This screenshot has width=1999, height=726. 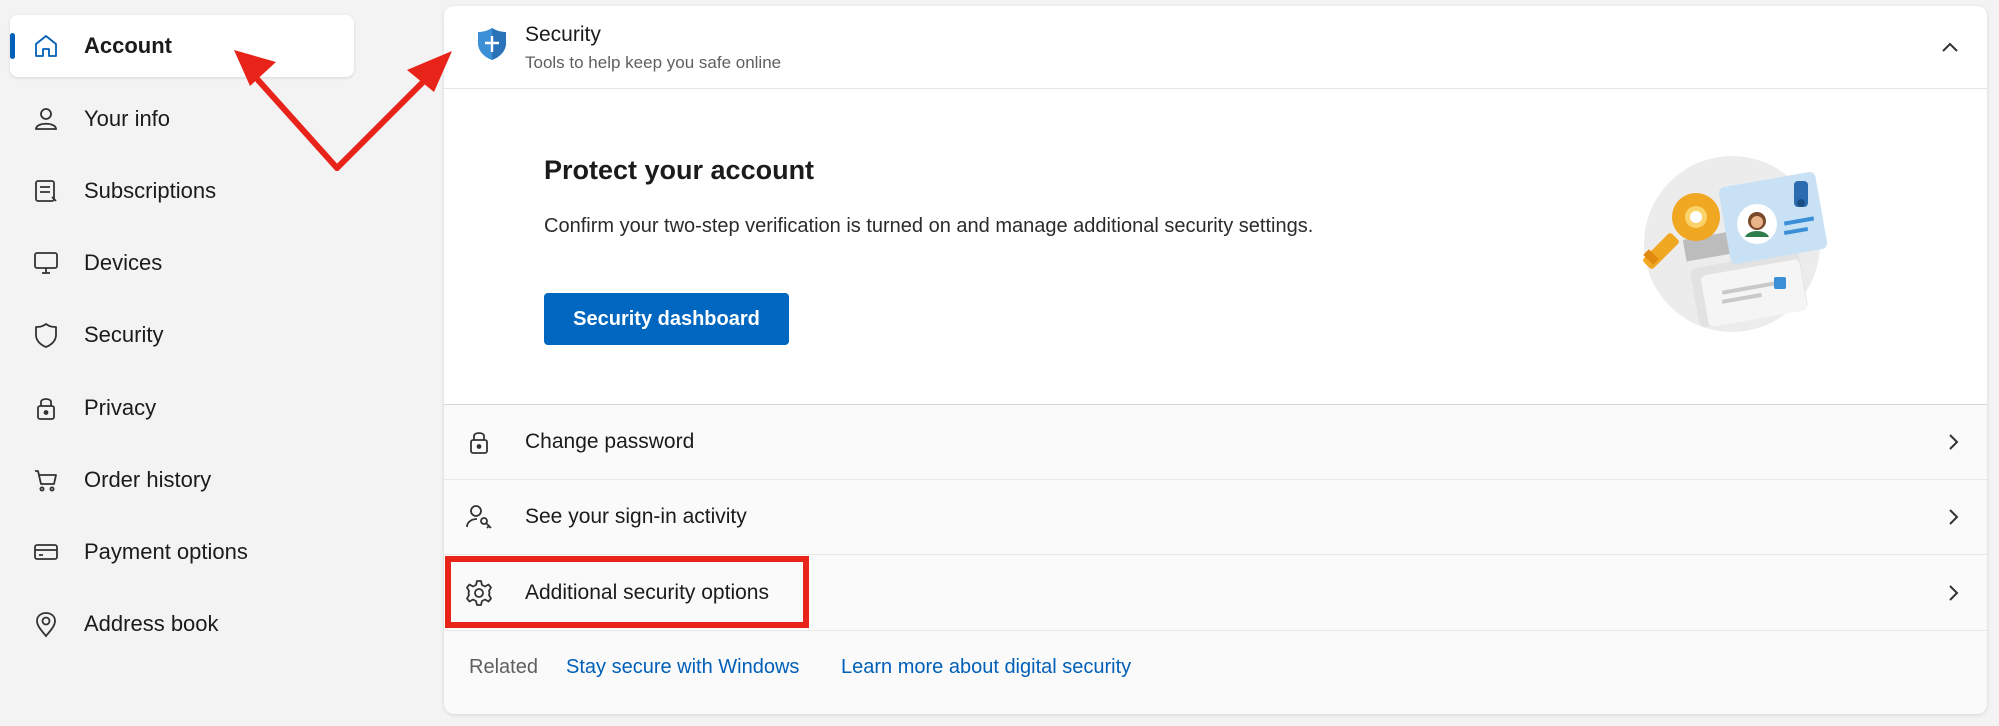 I want to click on sidebar-item-label: Subscriptions, so click(x=150, y=190).